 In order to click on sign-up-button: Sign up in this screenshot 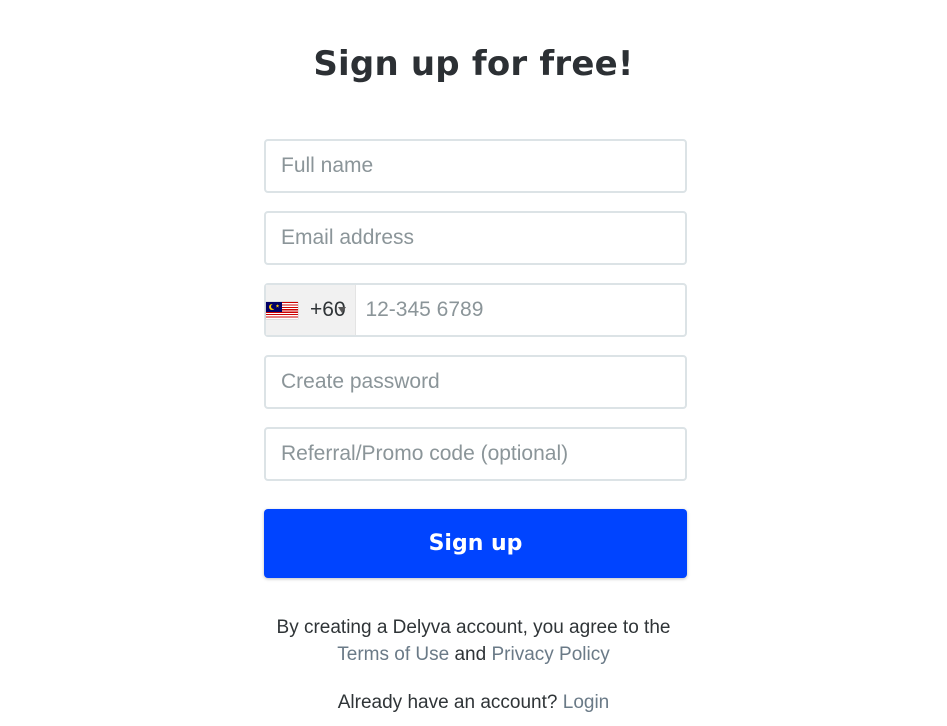, I will do `click(475, 543)`.